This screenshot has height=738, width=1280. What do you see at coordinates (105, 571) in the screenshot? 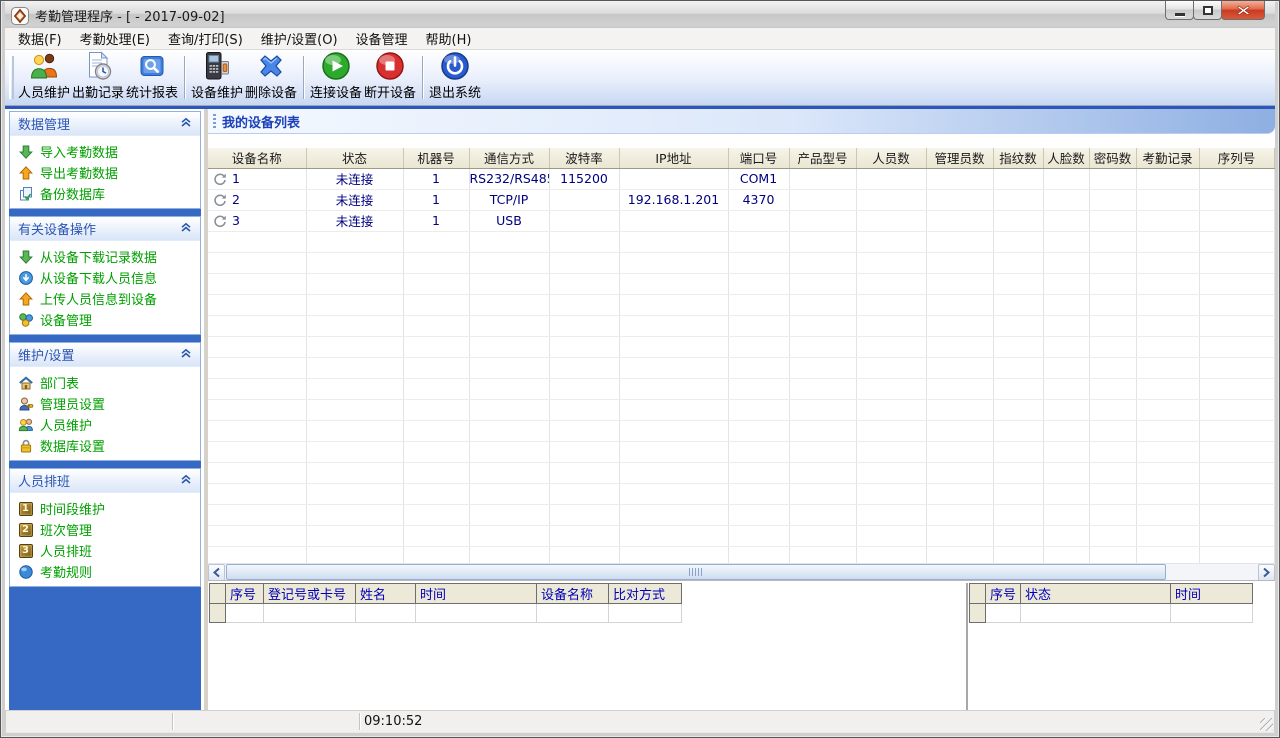
I see `sidebar-item: 考勤规则` at bounding box center [105, 571].